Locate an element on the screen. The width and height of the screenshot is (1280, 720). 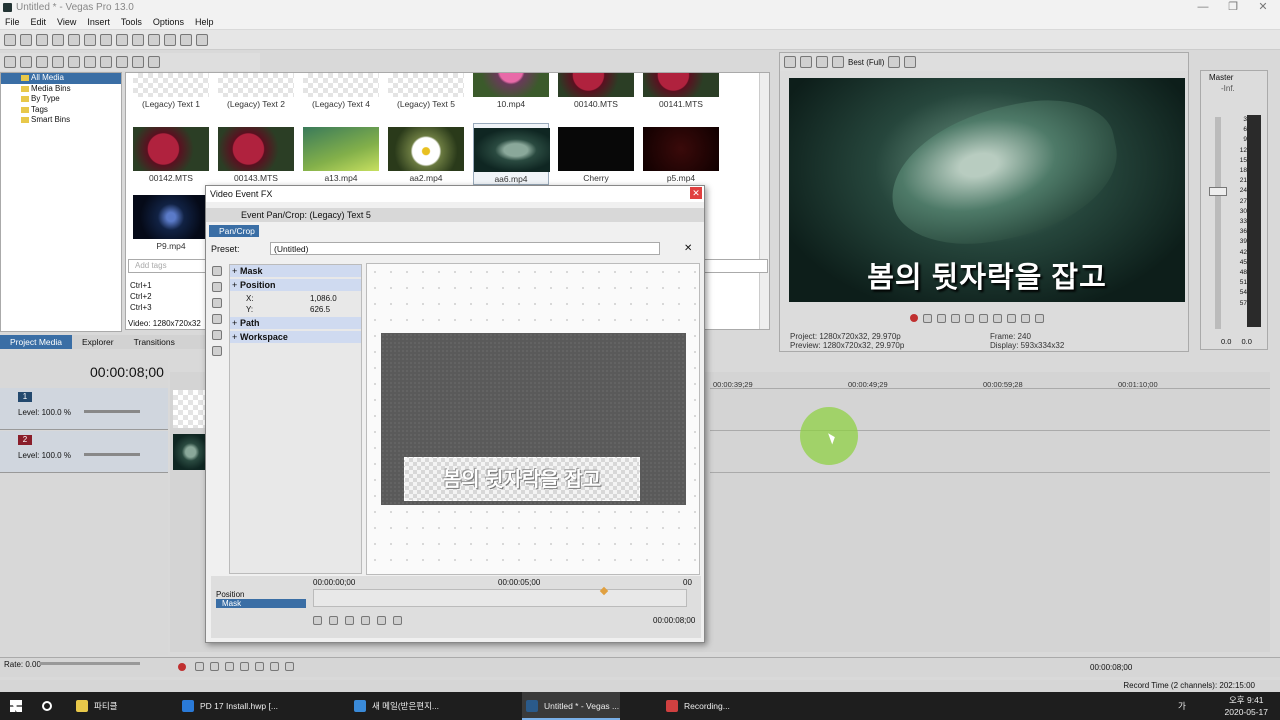
position-x-value: 1,086.0 is located at coordinates (323, 298).